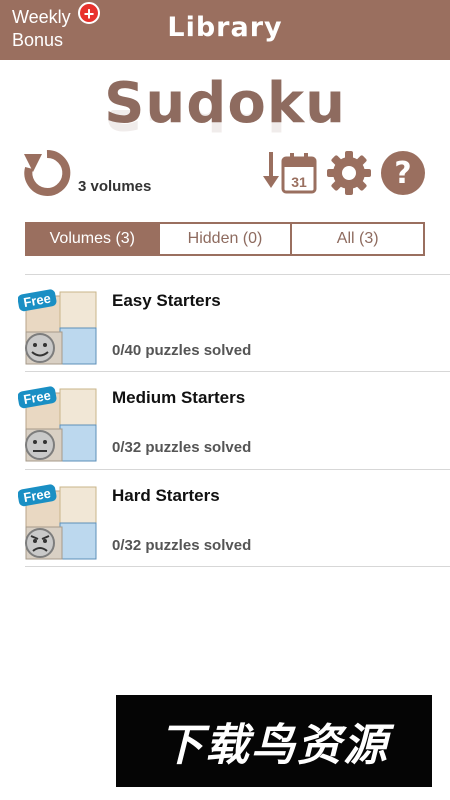 The image size is (450, 800). I want to click on help-icon: ?, so click(403, 173).